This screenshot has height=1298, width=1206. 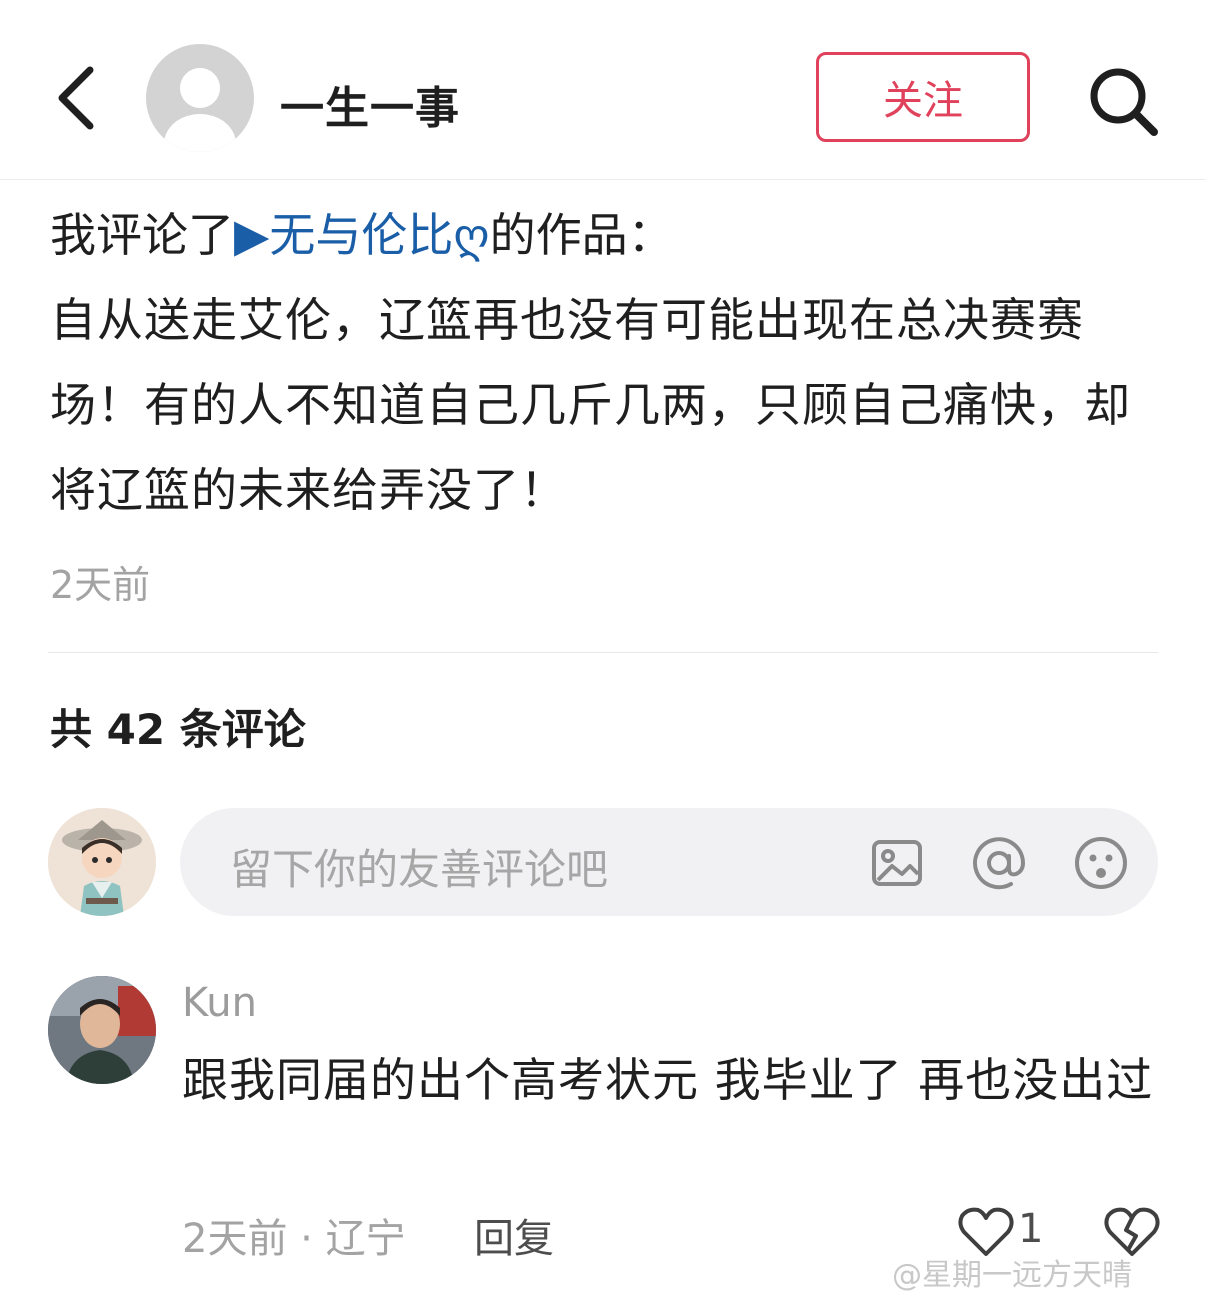 What do you see at coordinates (142, 235) in the screenshot?
I see `post-prefix: 我评论了` at bounding box center [142, 235].